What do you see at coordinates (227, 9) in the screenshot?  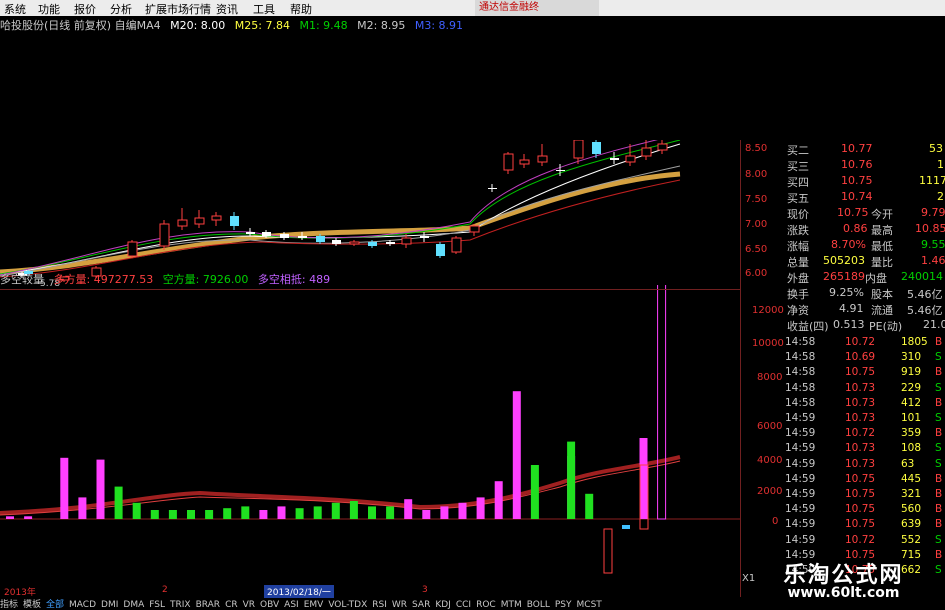 I see `menu-news: 资讯` at bounding box center [227, 9].